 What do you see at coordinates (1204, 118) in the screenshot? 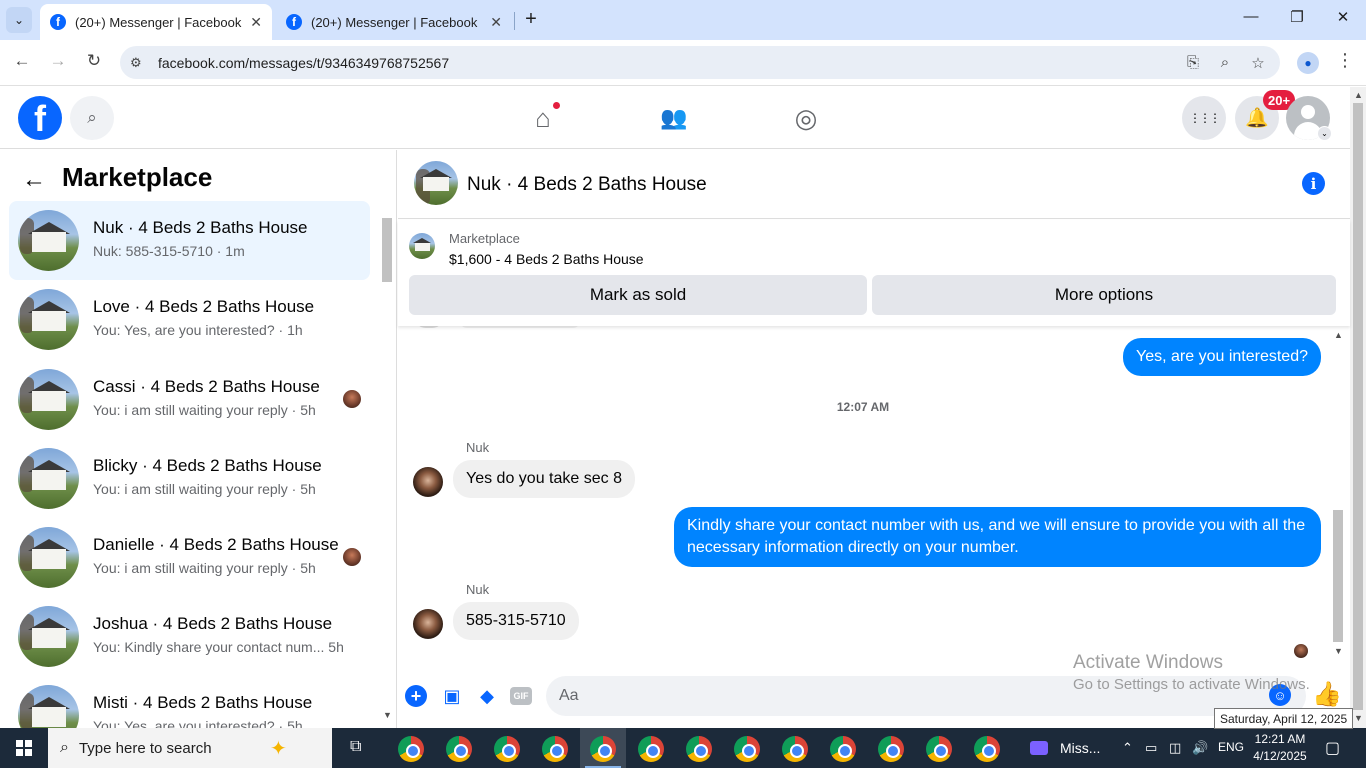
I see `menu-grid-icon: ⋮⋮⋮` at bounding box center [1204, 118].